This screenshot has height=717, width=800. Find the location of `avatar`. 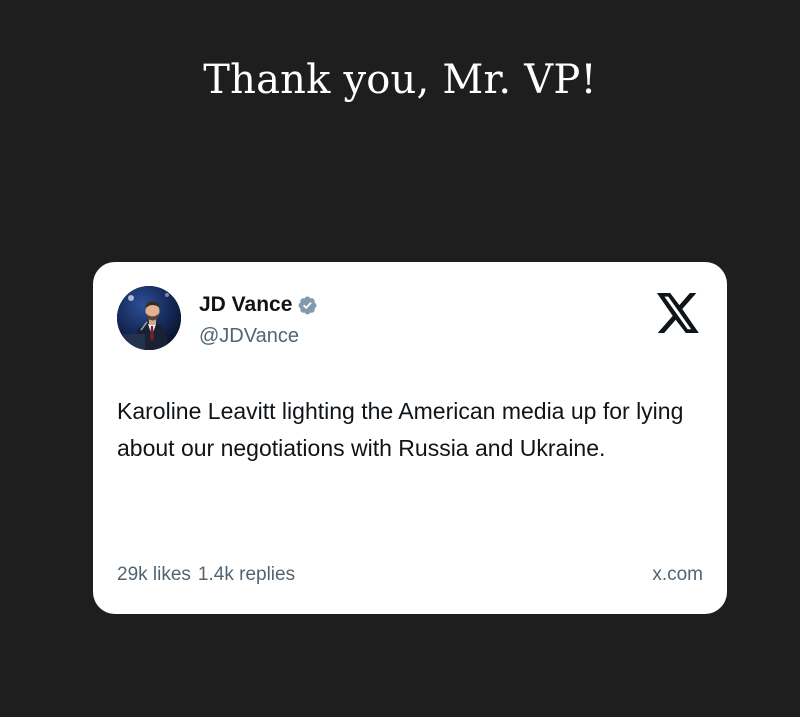

avatar is located at coordinates (149, 318).